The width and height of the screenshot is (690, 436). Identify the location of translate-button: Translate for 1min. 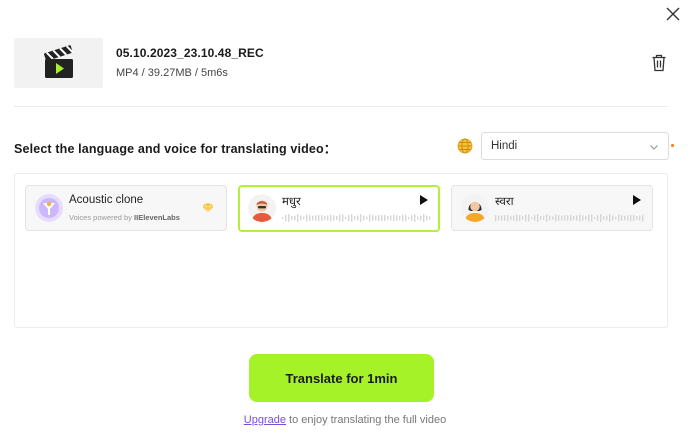
(341, 378).